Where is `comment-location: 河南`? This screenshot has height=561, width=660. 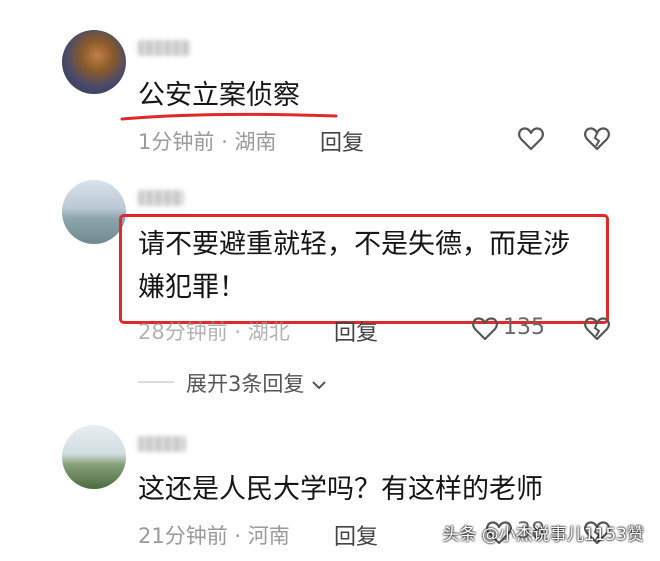
comment-location: 河南 is located at coordinates (268, 536).